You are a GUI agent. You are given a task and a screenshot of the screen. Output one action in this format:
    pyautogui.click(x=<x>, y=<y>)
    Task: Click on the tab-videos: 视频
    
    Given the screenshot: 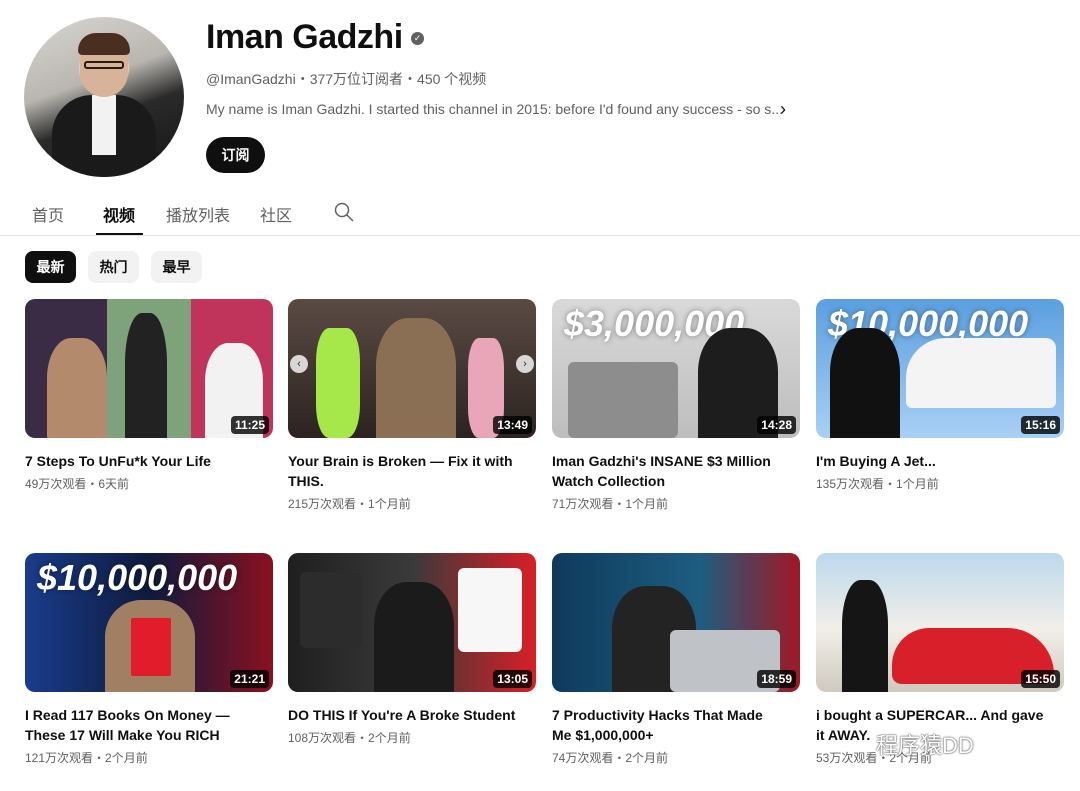 What is the action you would take?
    pyautogui.click(x=119, y=214)
    